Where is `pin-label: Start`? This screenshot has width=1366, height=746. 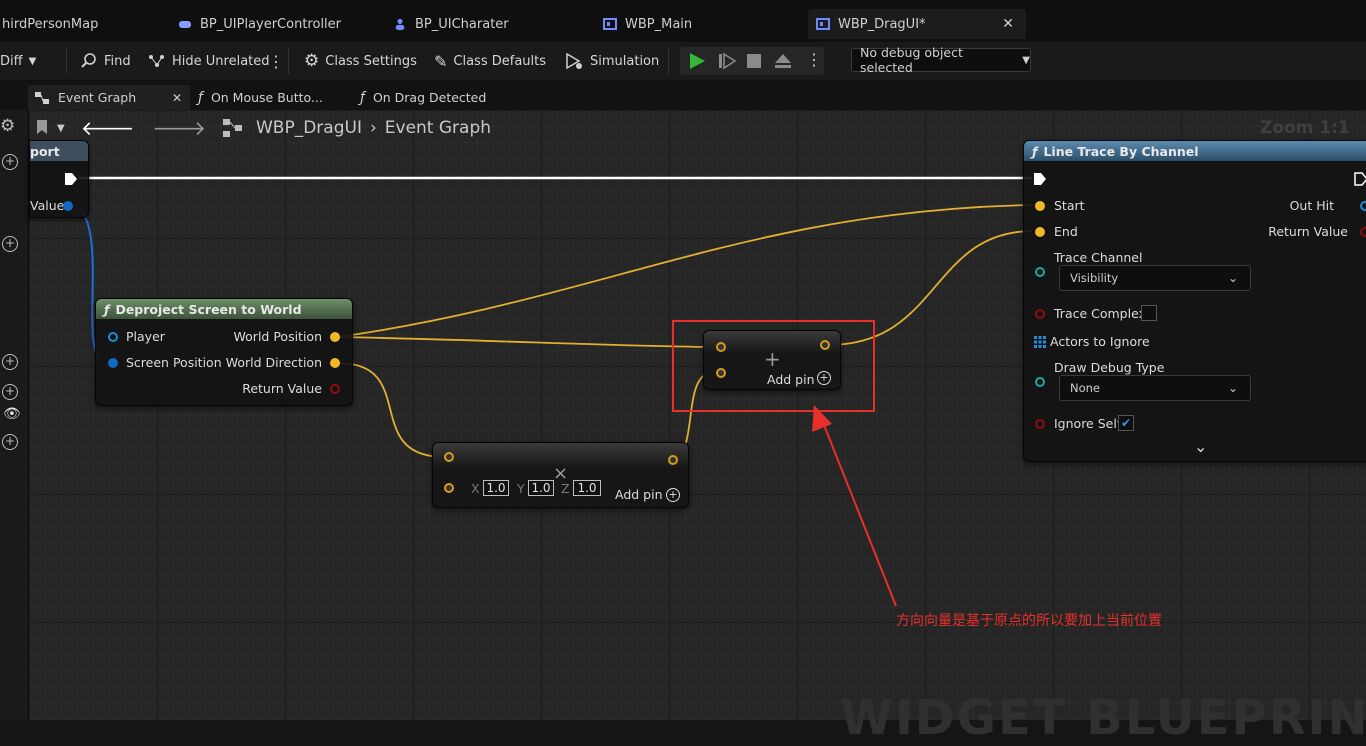 pin-label: Start is located at coordinates (1069, 205).